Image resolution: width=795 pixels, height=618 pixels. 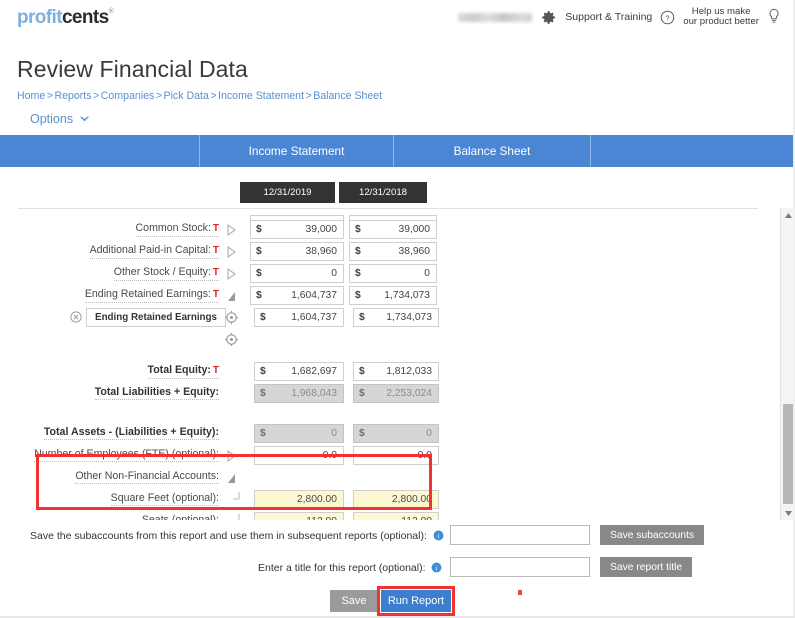 I want to click on table-row: Common Stock: T $39,000 $39,000, so click(x=378, y=230).